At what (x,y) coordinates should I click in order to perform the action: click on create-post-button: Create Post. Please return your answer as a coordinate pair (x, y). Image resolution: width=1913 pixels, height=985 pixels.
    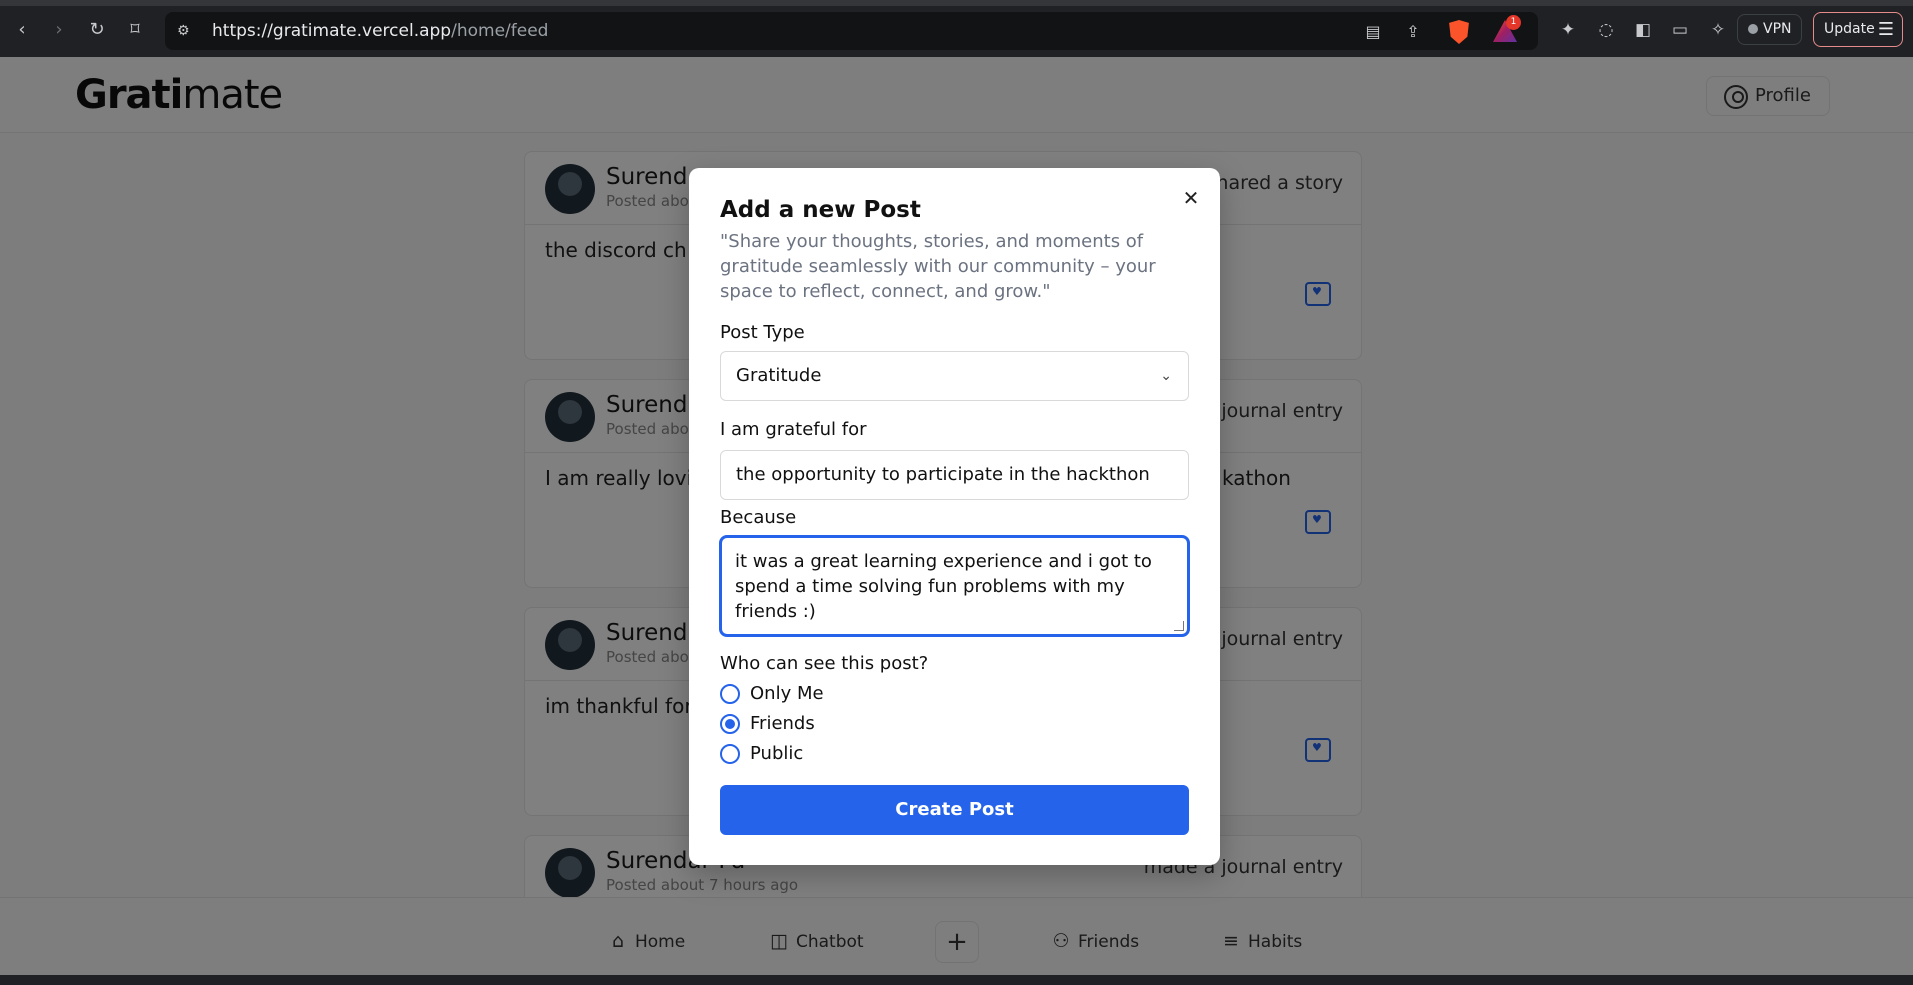
    Looking at the image, I should click on (954, 810).